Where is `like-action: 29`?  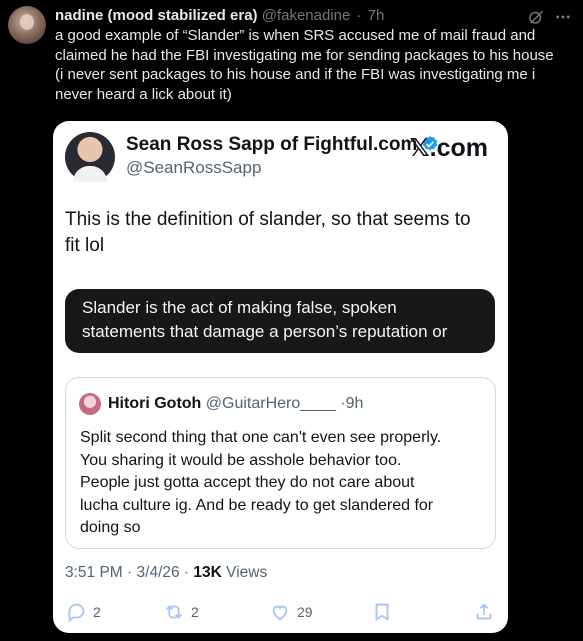 like-action: 29 is located at coordinates (291, 612).